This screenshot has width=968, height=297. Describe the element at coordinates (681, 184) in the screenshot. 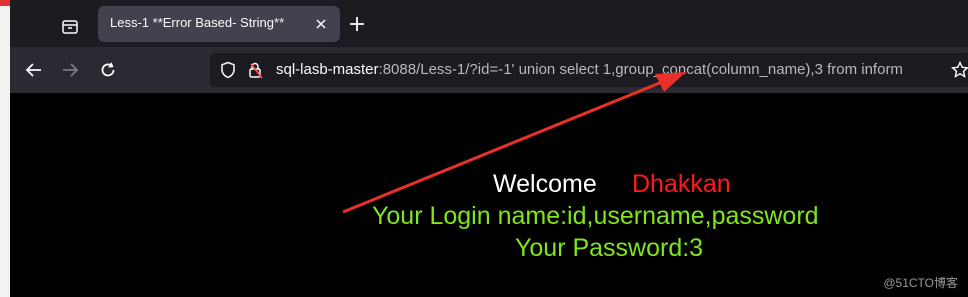

I see `username-text: Dhakkan` at that location.